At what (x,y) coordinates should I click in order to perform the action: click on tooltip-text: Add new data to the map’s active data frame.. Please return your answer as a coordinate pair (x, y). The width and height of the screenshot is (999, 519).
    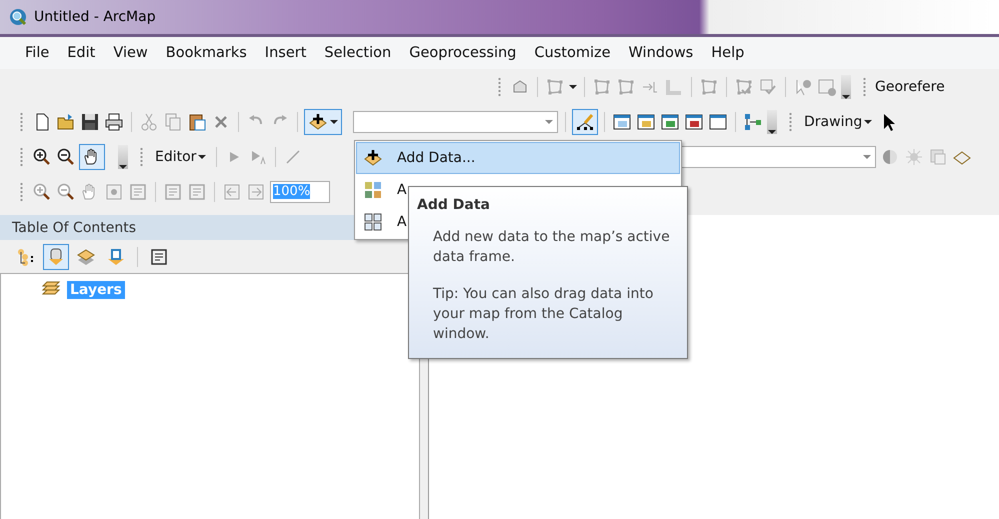
    Looking at the image, I should click on (552, 248).